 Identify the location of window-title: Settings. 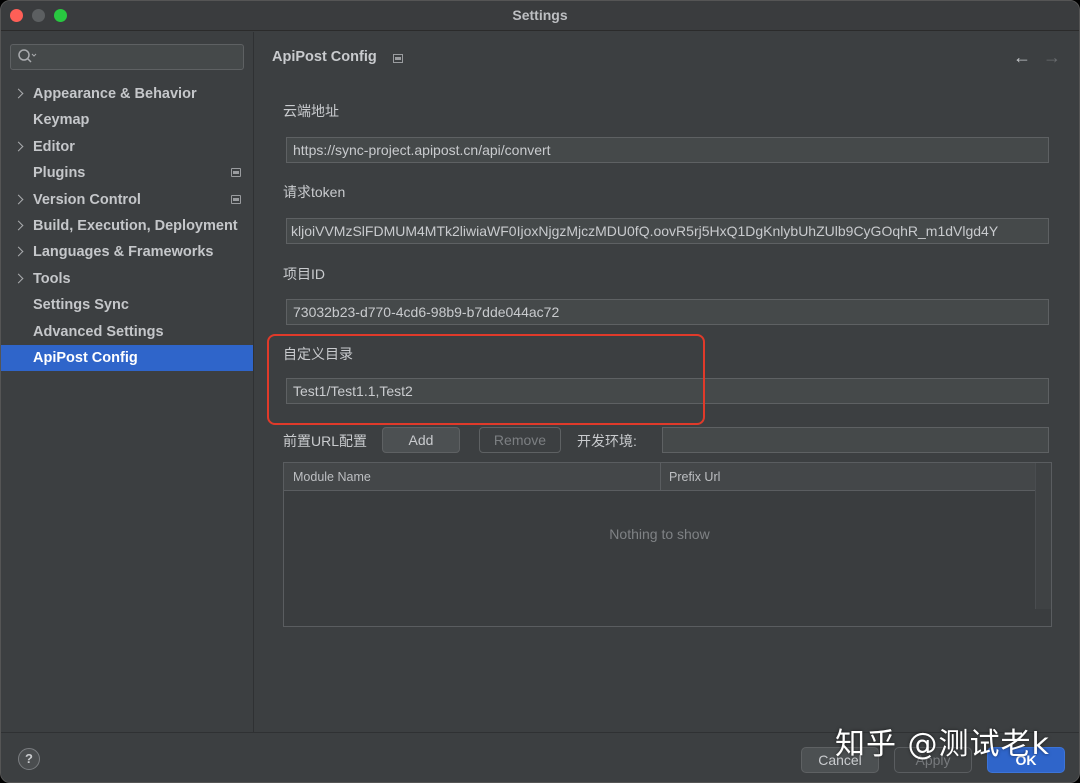
(540, 15).